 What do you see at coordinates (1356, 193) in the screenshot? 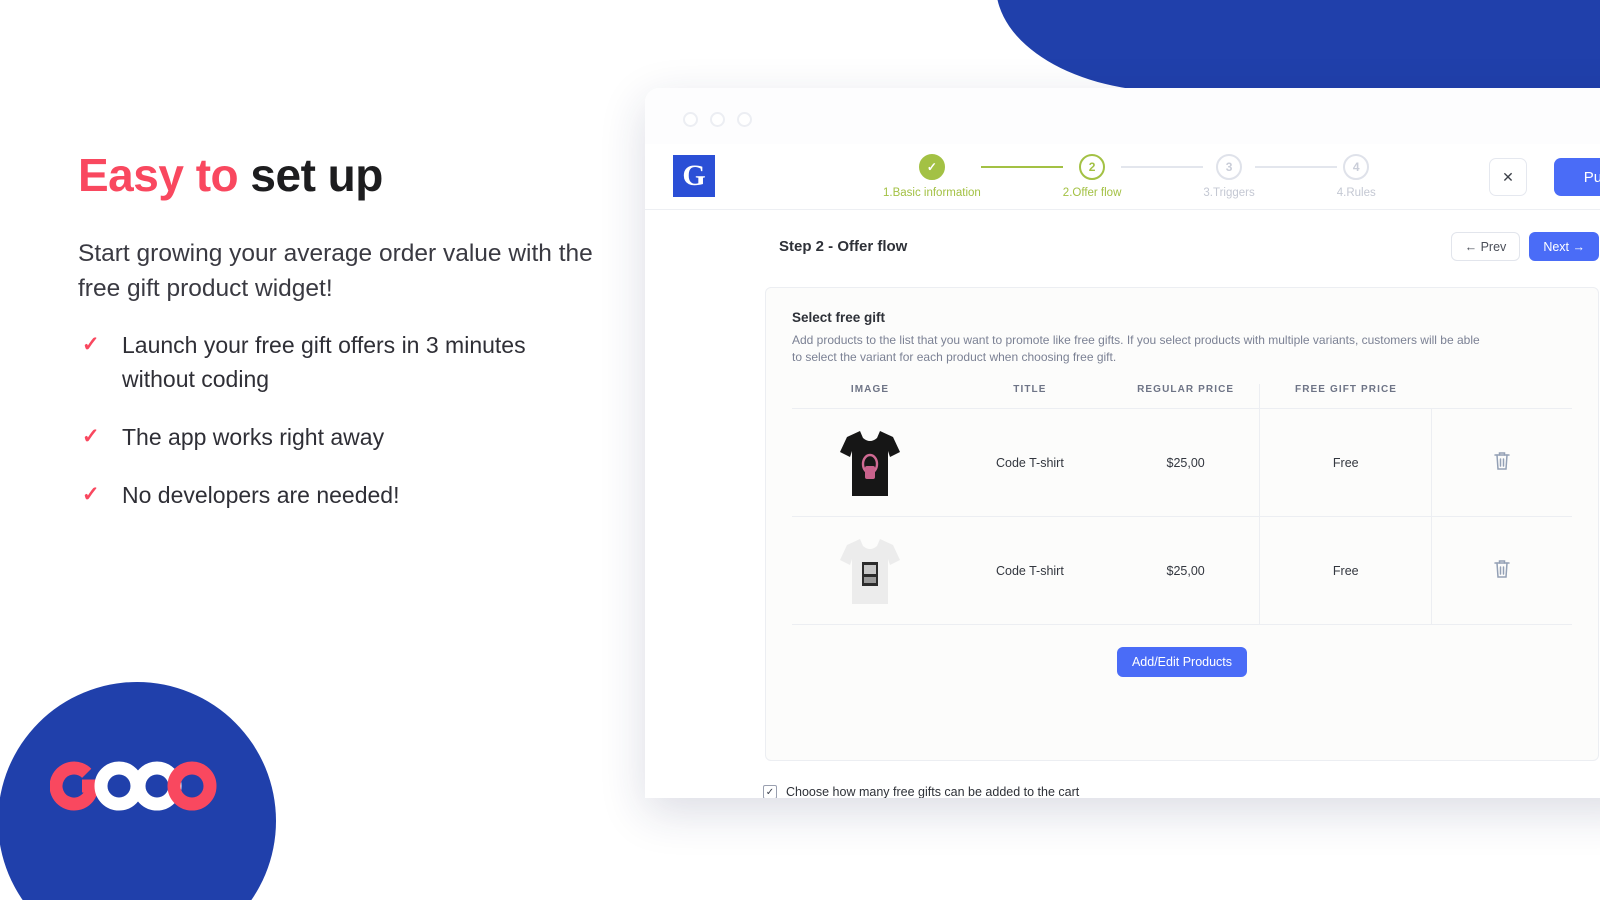
I see `step-label: 4.Rules` at bounding box center [1356, 193].